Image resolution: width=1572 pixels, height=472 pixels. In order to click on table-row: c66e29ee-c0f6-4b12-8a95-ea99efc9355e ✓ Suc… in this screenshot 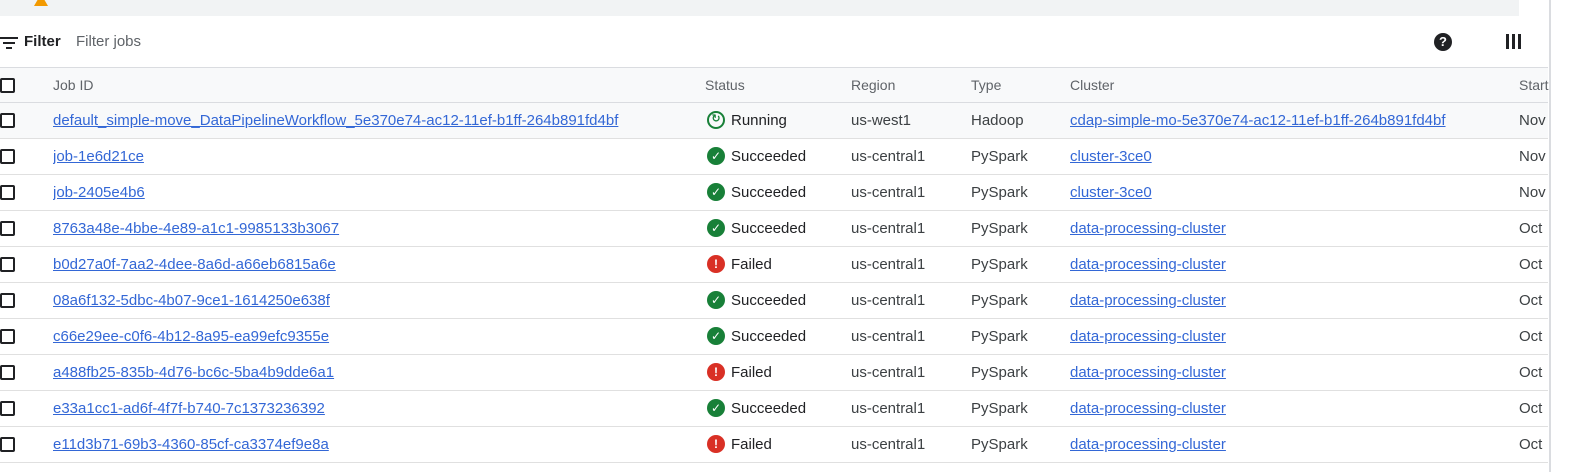, I will do `click(774, 337)`.